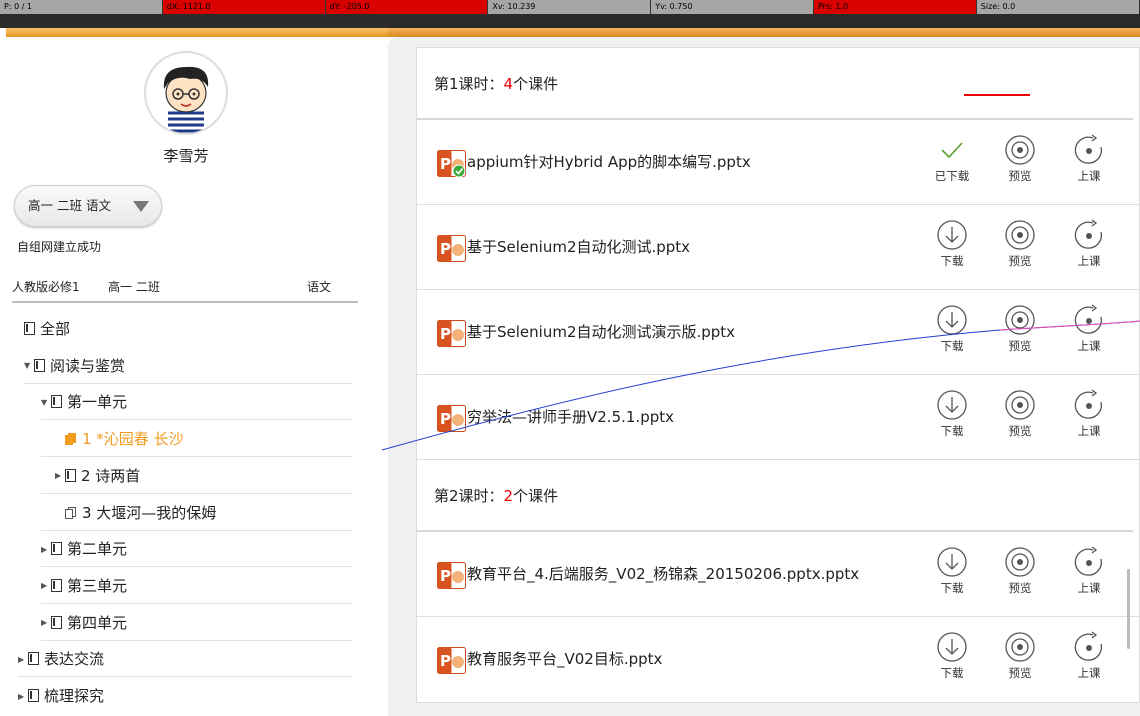  Describe the element at coordinates (196, 623) in the screenshot. I see `tree-item: ▶ 第四单元` at that location.